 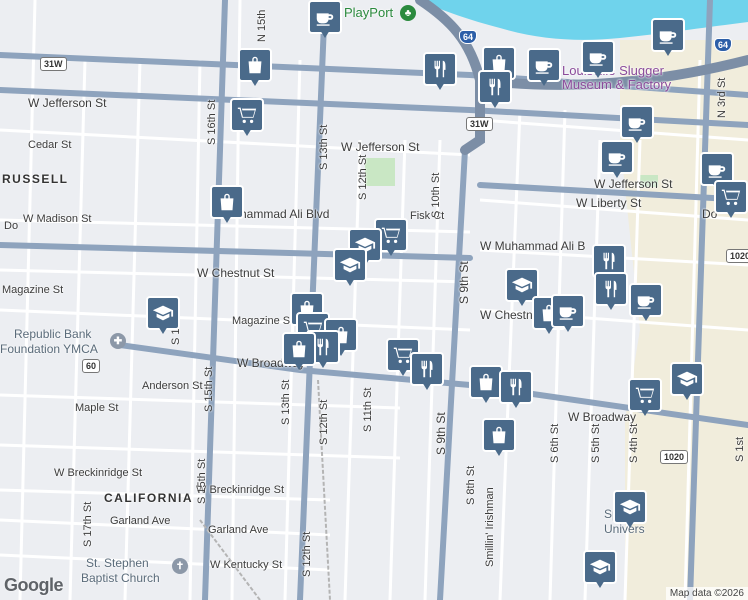 I want to click on church-icon: ✝, so click(x=180, y=566).